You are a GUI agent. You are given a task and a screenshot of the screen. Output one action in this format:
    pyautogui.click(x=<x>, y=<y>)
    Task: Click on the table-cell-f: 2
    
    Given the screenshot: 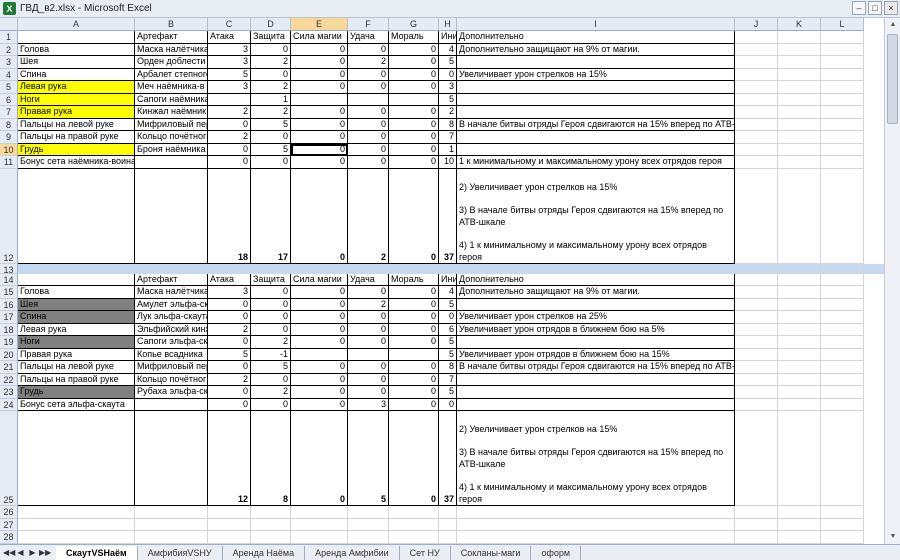 What is the action you would take?
    pyautogui.click(x=368, y=304)
    